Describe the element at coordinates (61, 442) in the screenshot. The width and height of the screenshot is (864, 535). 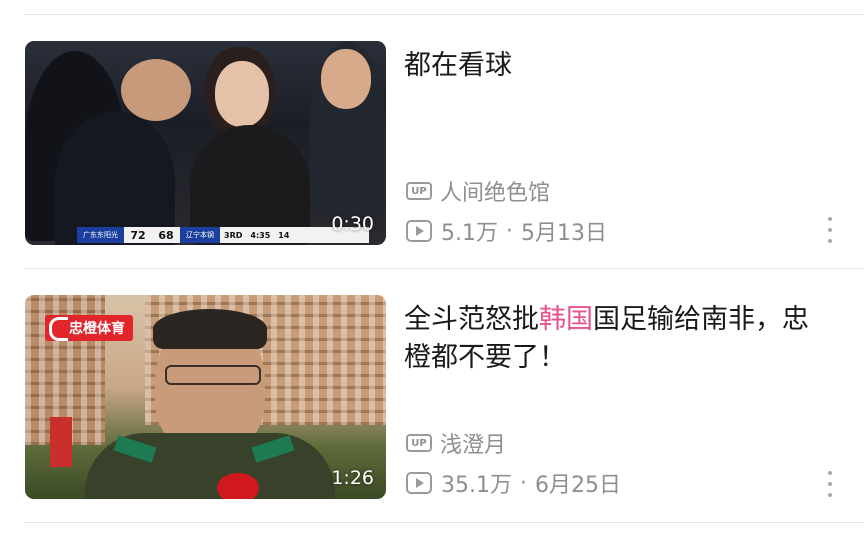
I see `red-sign` at that location.